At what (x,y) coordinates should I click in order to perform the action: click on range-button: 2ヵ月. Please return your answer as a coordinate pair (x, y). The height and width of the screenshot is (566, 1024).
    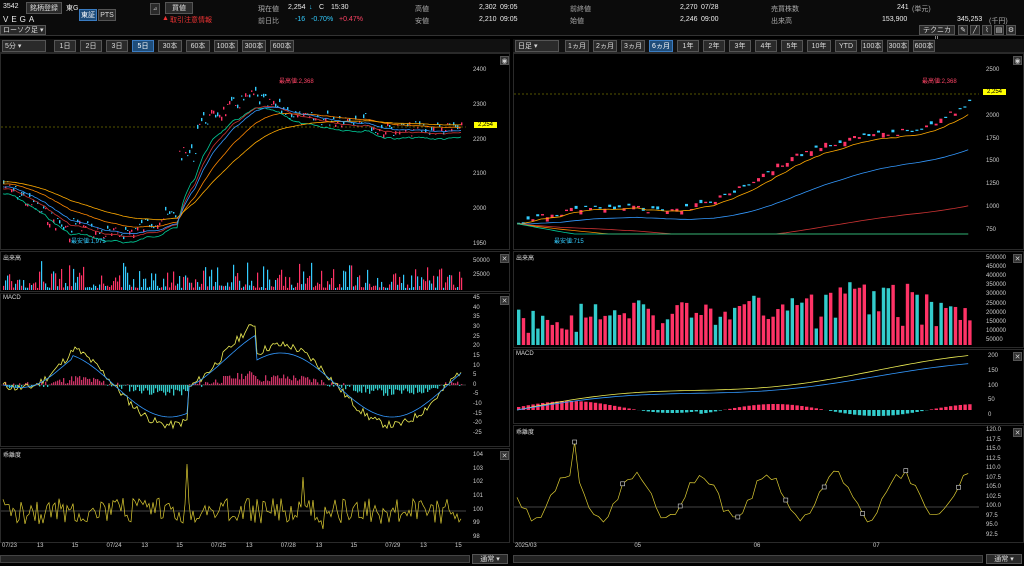
    Looking at the image, I should click on (605, 46).